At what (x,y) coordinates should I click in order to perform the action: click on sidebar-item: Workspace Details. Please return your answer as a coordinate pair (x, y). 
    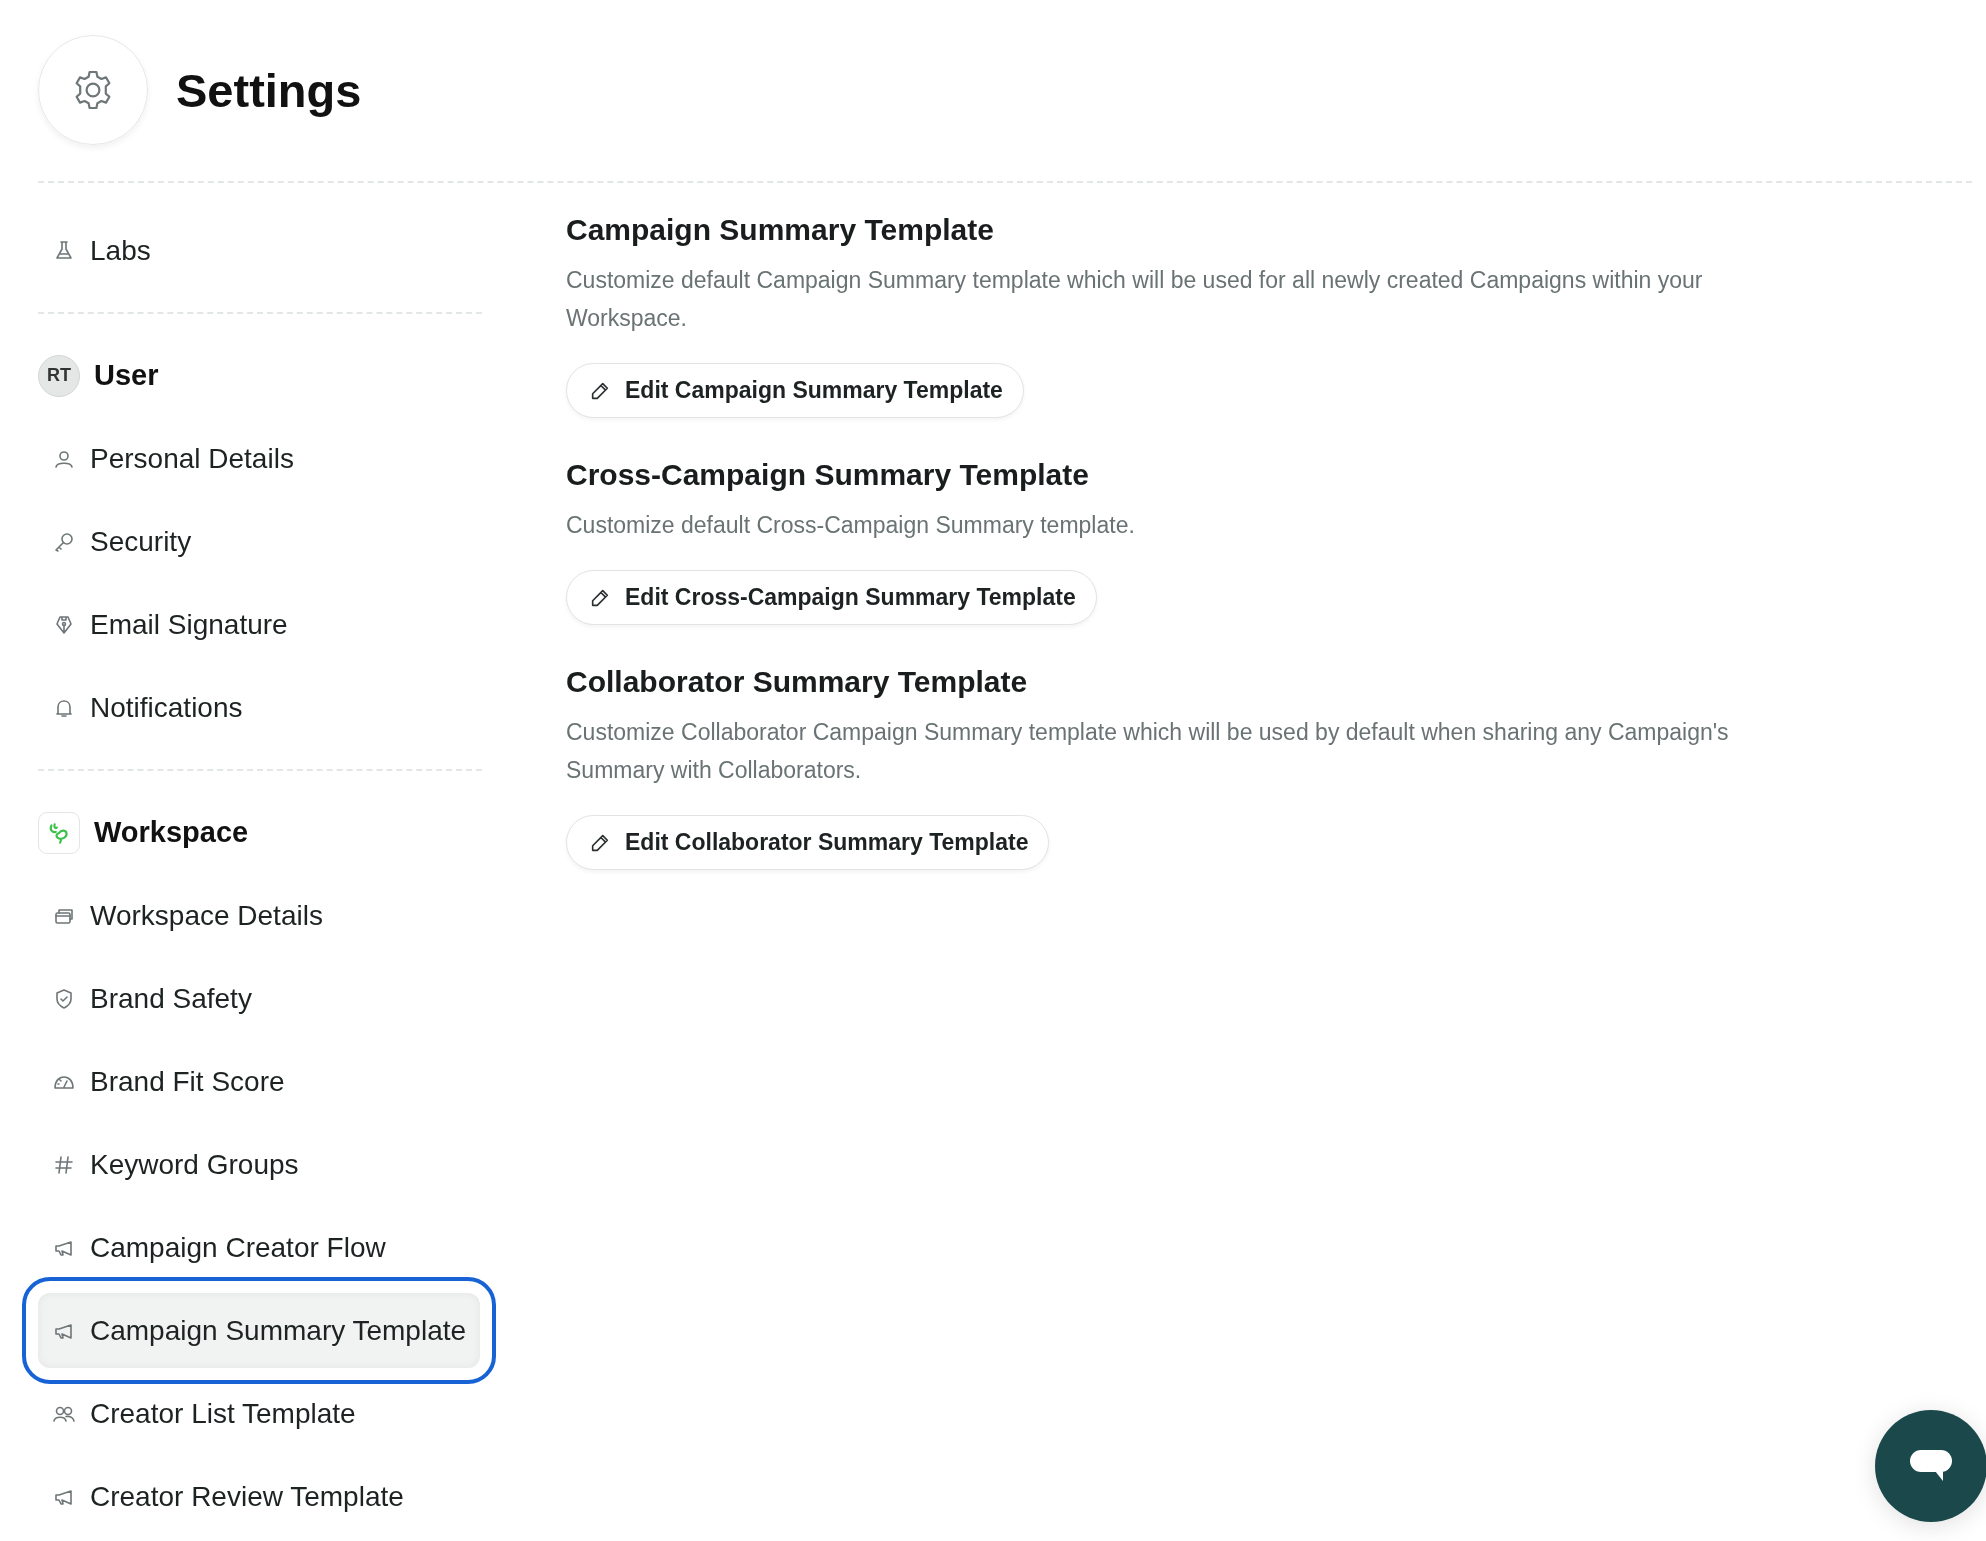
    Looking at the image, I should click on (259, 915).